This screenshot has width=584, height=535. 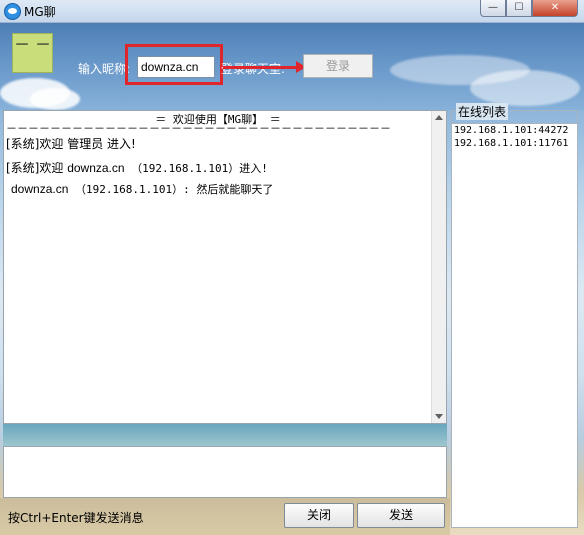 I want to click on minimize-button: —, so click(x=493, y=8).